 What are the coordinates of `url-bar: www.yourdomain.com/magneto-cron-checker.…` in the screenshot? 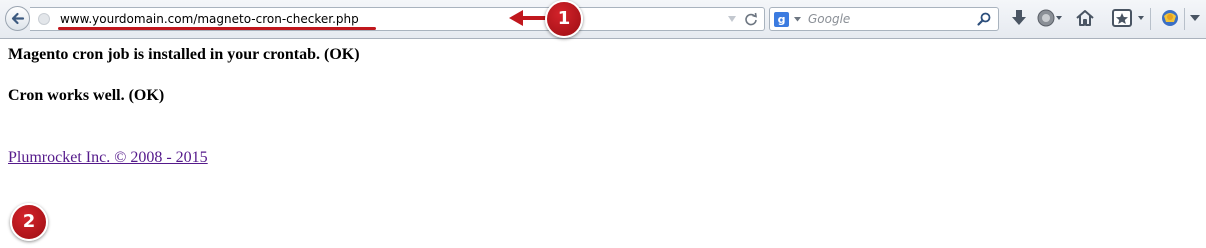 It's located at (397, 19).